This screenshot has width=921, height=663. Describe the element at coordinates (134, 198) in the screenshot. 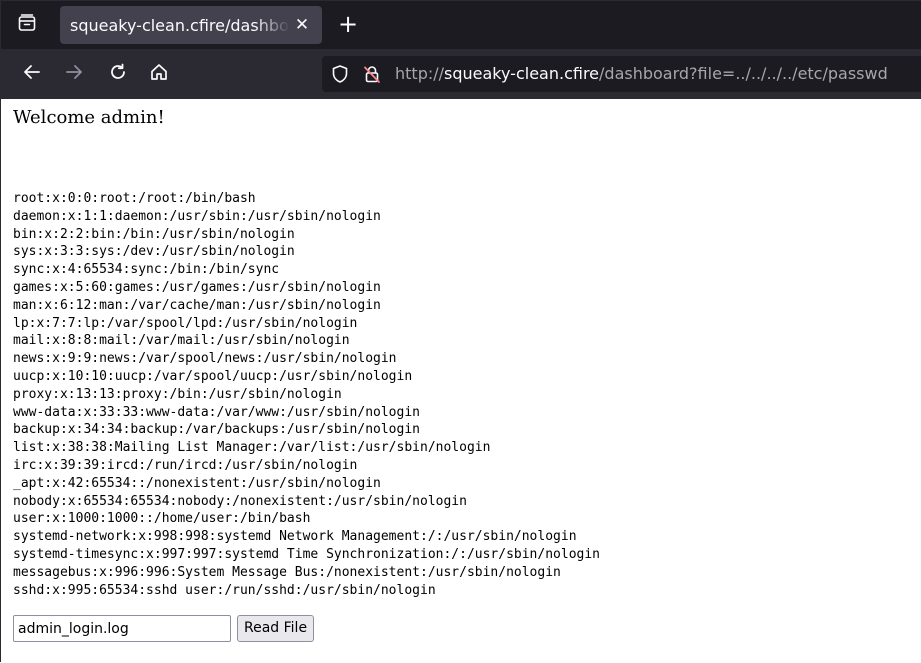

I see `file-content-line: root:x:0:0:root:/root:/bin/bash` at that location.